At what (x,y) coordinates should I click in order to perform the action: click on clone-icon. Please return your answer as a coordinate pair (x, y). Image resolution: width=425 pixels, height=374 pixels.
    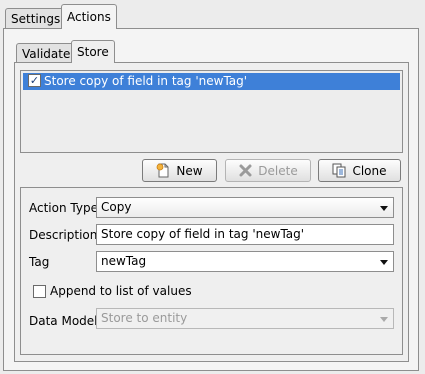
    Looking at the image, I should click on (339, 170).